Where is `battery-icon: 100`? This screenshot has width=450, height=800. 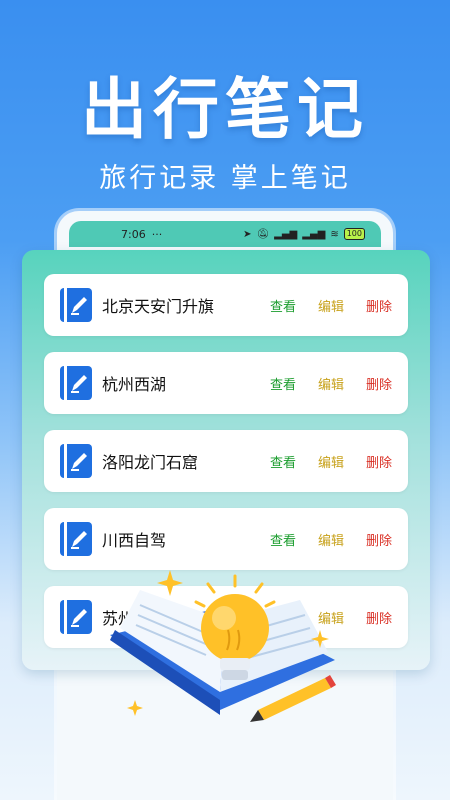 battery-icon: 100 is located at coordinates (354, 234).